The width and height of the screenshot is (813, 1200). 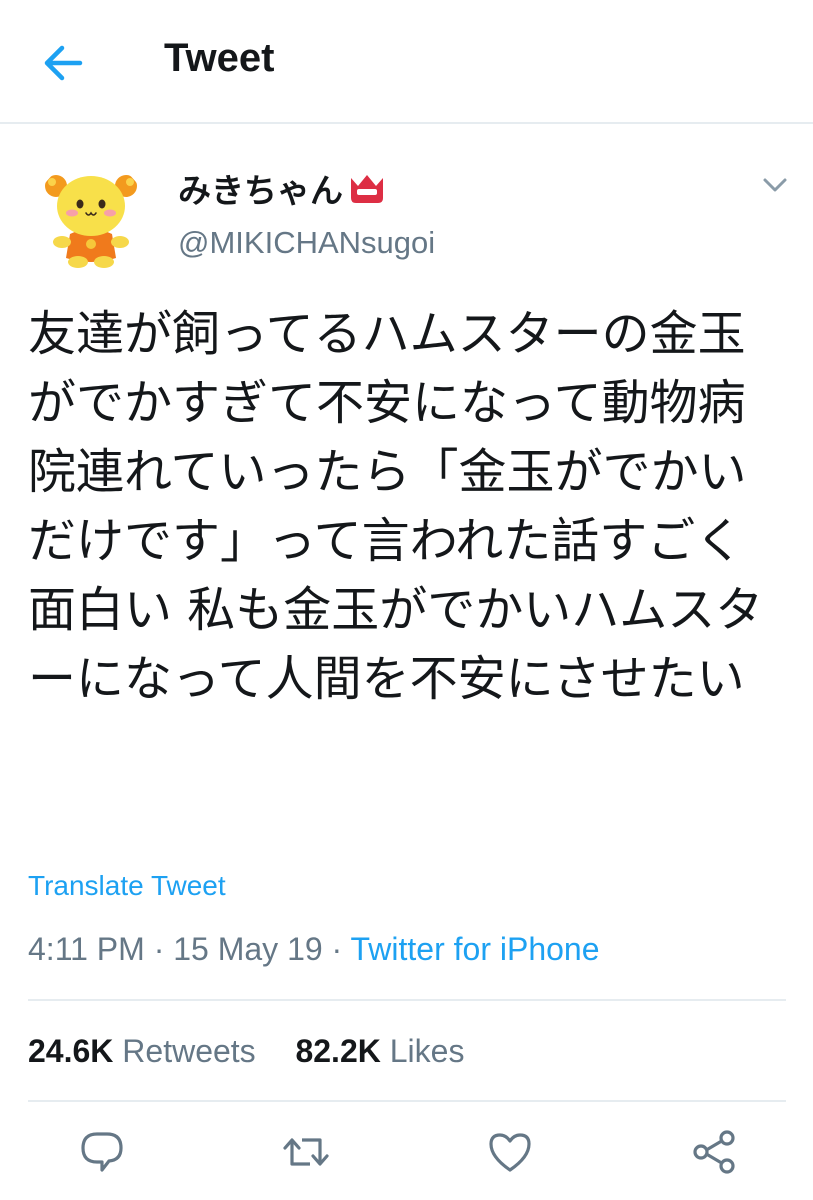 I want to click on back-button, so click(x=63, y=63).